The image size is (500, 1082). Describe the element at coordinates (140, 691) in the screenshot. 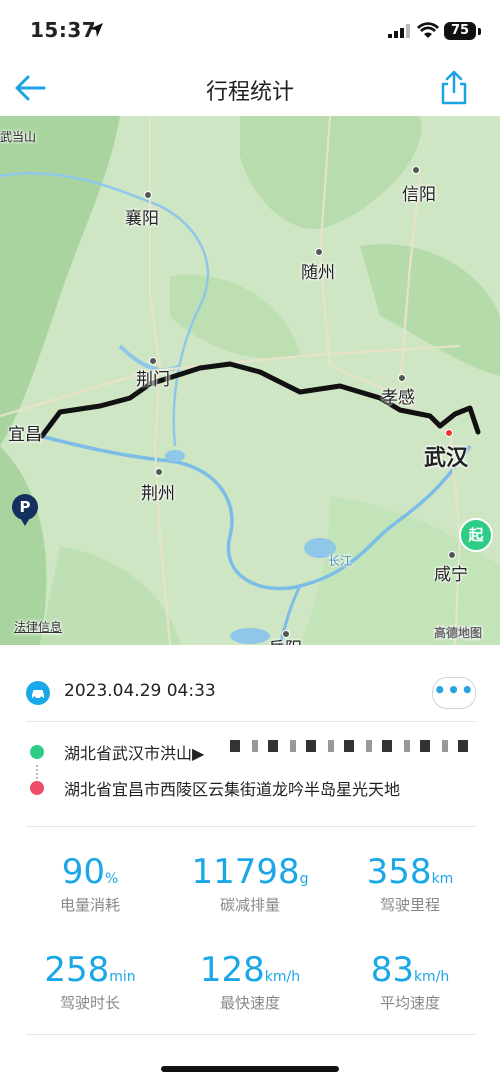

I see `trip-datetime: 2023.04.29 04:33` at that location.